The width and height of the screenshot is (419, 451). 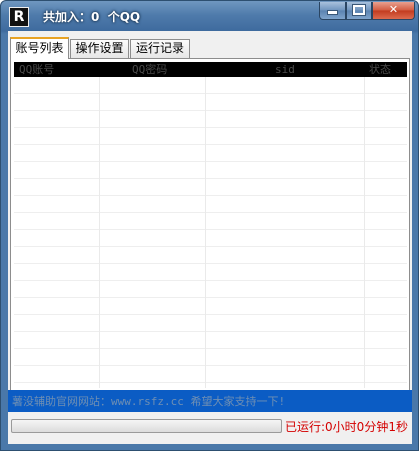 I want to click on progress-bar, so click(x=146, y=426).